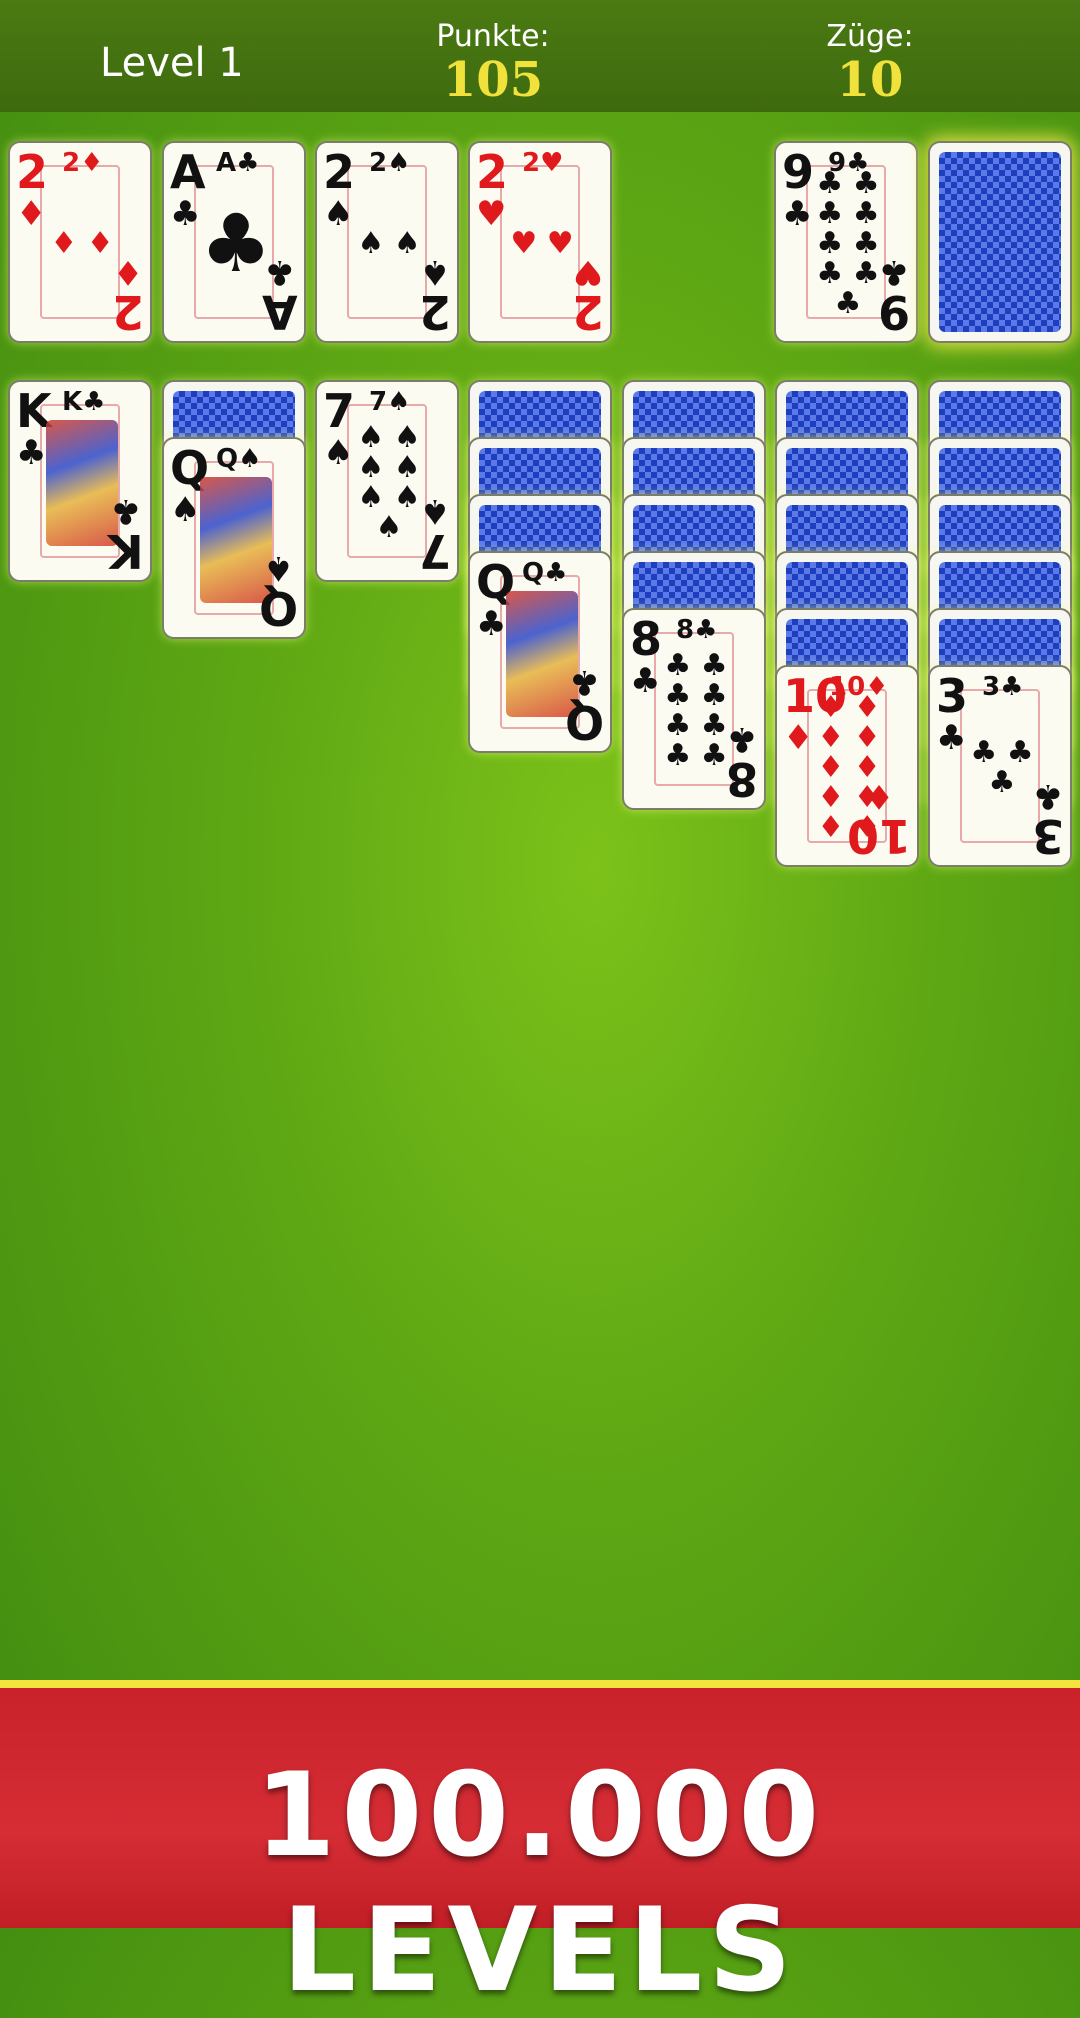 The width and height of the screenshot is (1080, 2018). What do you see at coordinates (390, 402) in the screenshot?
I see `card-top-index: 7♠` at bounding box center [390, 402].